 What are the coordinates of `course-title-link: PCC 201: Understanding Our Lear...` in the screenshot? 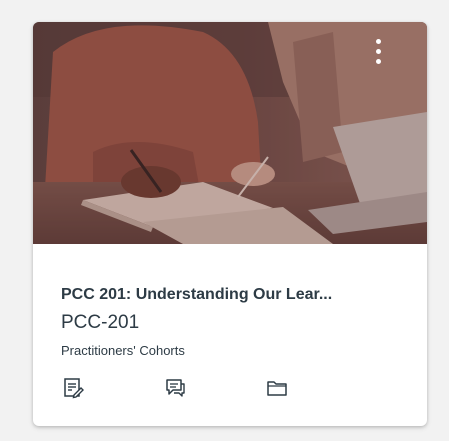 It's located at (236, 295).